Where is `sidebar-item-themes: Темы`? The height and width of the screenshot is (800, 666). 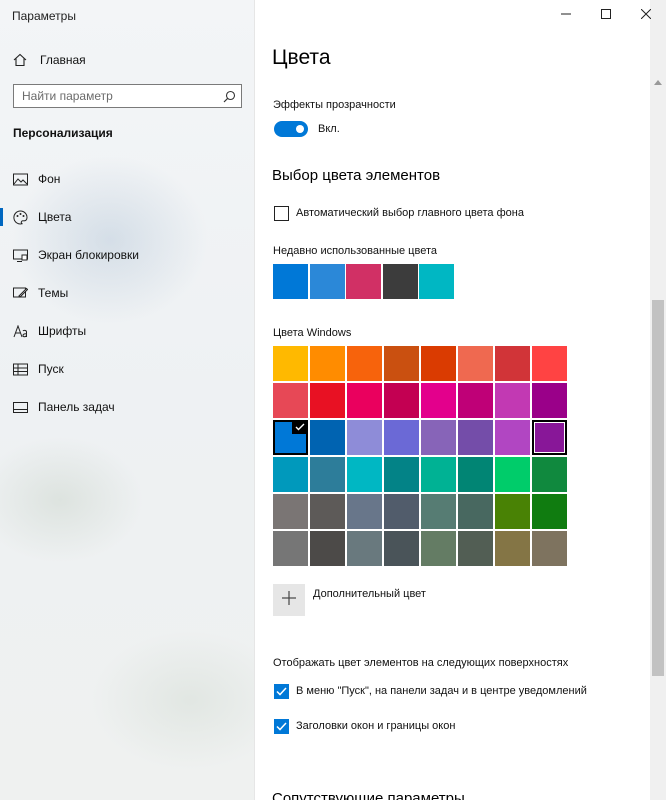
sidebar-item-themes: Темы is located at coordinates (127, 293).